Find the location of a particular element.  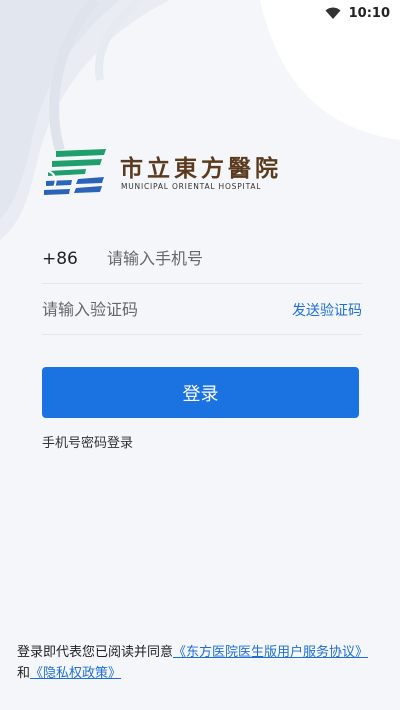

hospital-logo-mark-icon is located at coordinates (75, 172).